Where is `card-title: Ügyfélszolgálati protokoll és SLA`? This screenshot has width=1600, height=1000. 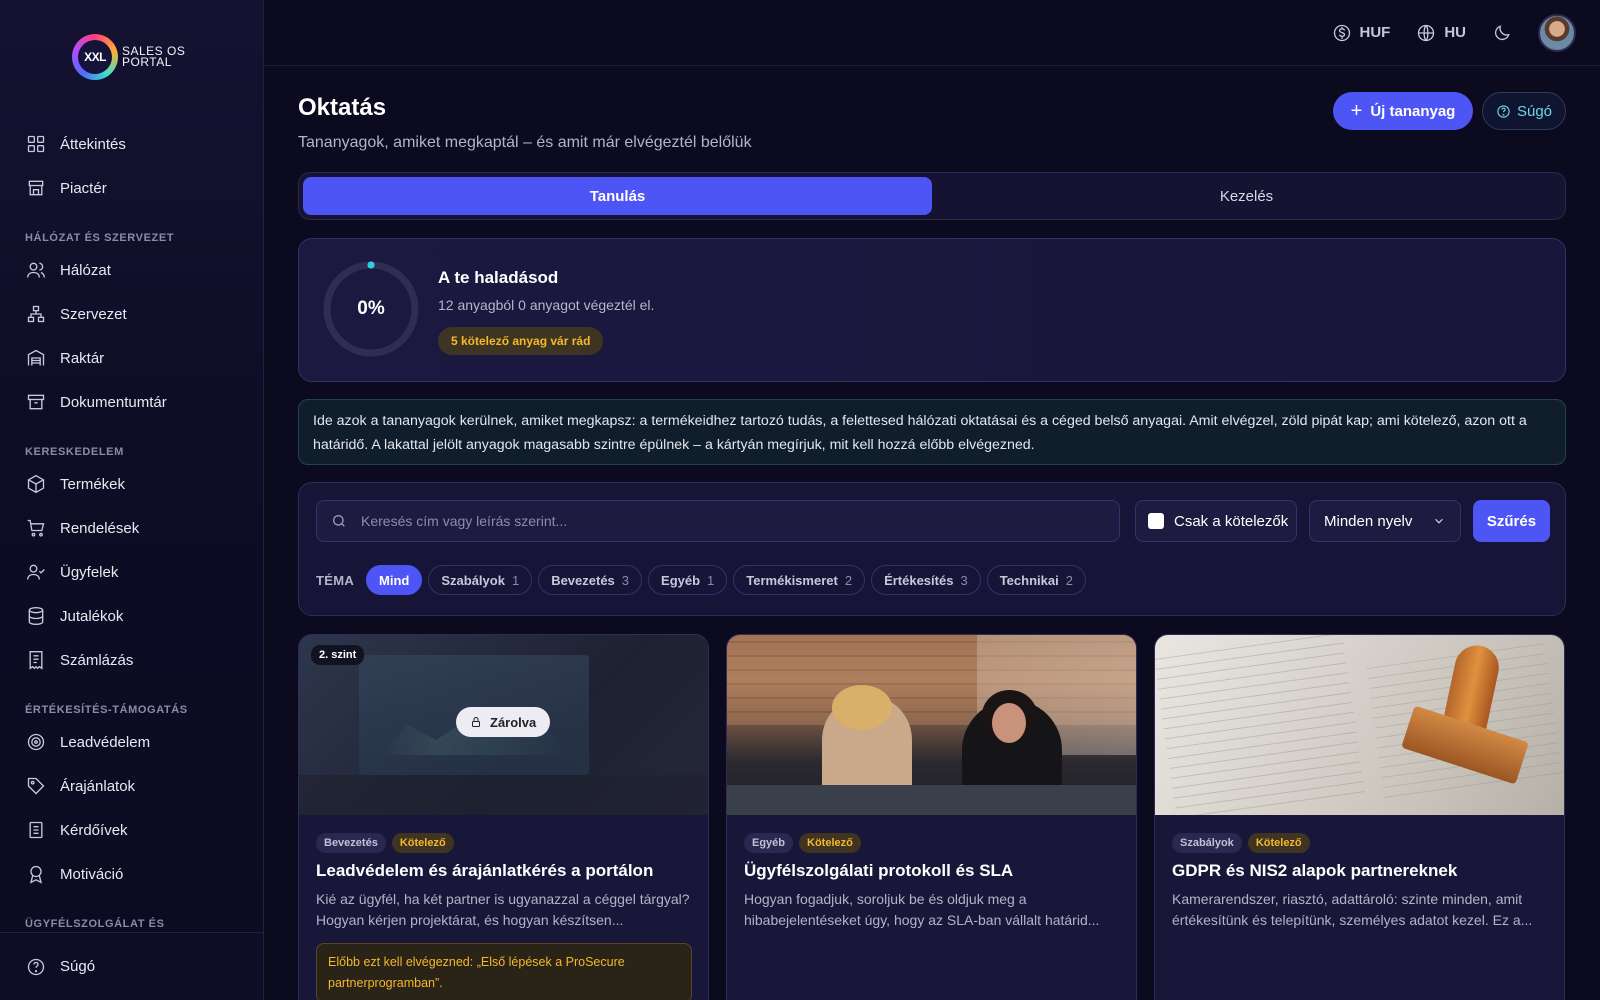 card-title: Ügyfélszolgálati protokoll és SLA is located at coordinates (879, 870).